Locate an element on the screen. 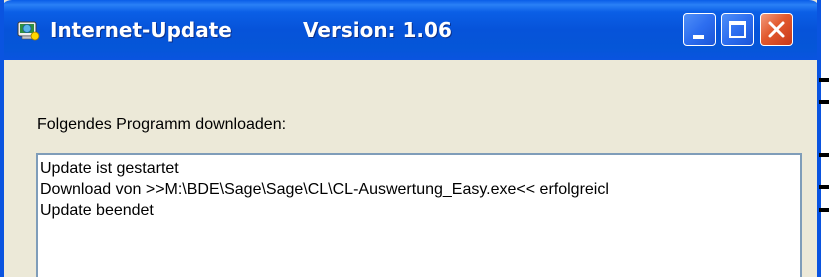 The height and width of the screenshot is (277, 829). window-title: Internet-Update is located at coordinates (141, 30).